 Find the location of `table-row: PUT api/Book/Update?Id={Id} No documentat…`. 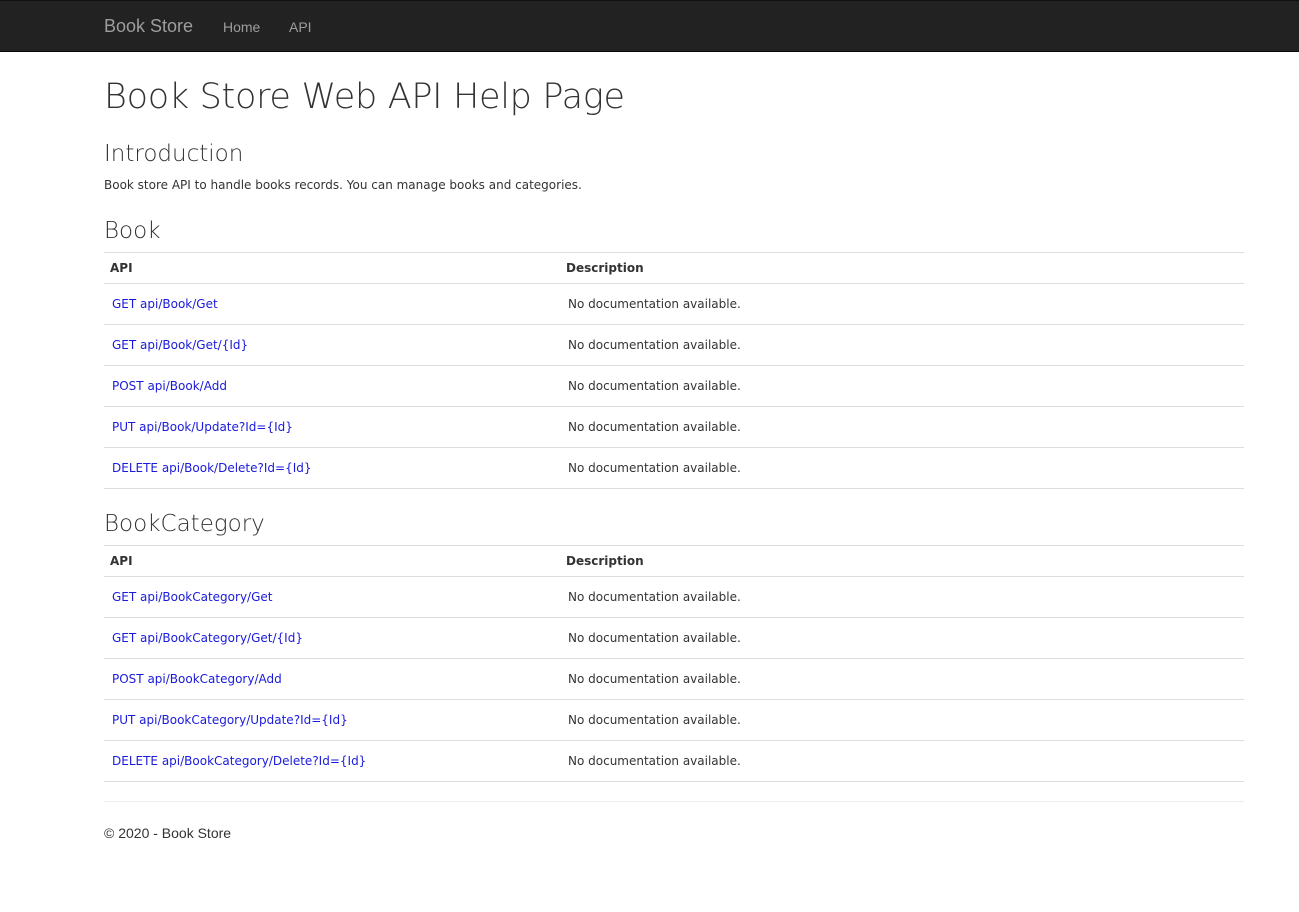

table-row: PUT api/Book/Update?Id={Id} No documentat… is located at coordinates (674, 427).